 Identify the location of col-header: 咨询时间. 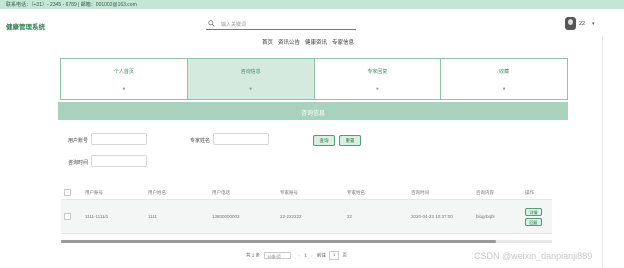
(440, 193).